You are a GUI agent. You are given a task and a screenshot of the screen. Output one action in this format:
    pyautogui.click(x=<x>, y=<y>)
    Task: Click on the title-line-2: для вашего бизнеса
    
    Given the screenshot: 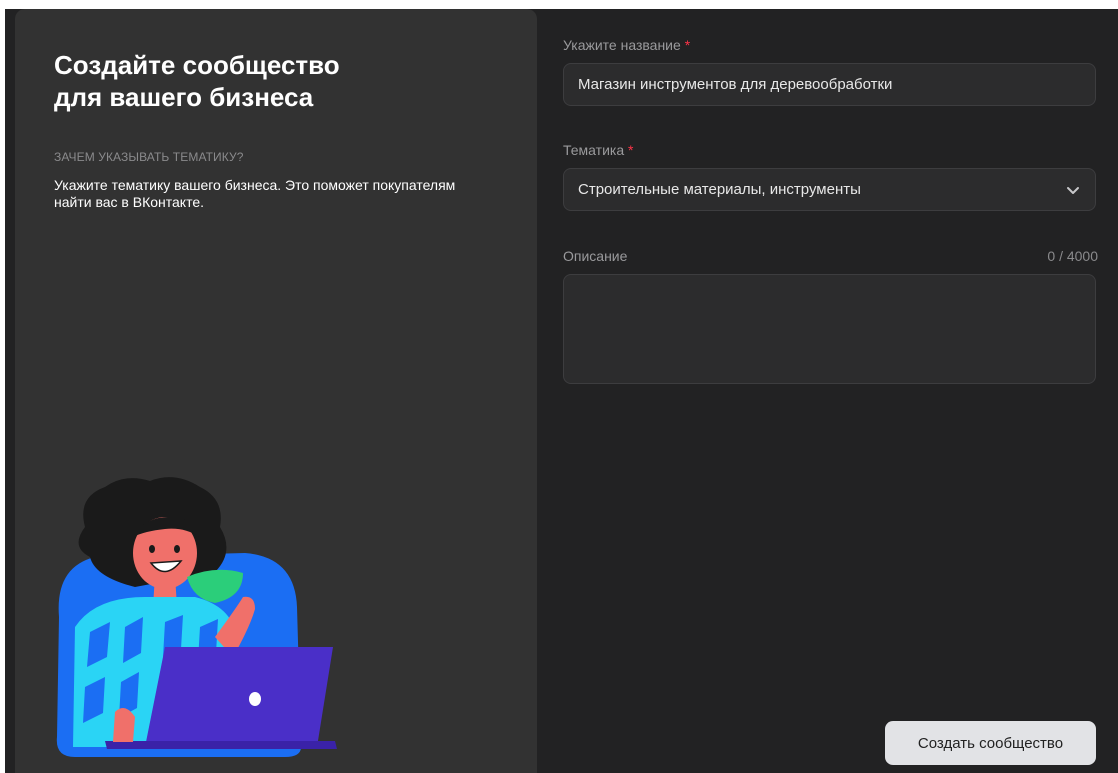 What is the action you would take?
    pyautogui.click(x=183, y=97)
    